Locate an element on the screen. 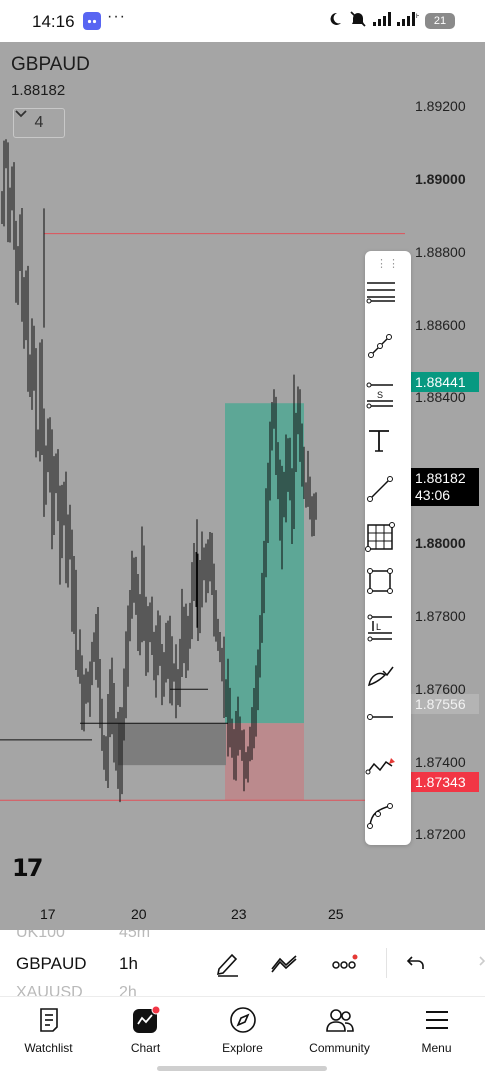 This screenshot has width=485, height=1080. moon-icon is located at coordinates (335, 21).